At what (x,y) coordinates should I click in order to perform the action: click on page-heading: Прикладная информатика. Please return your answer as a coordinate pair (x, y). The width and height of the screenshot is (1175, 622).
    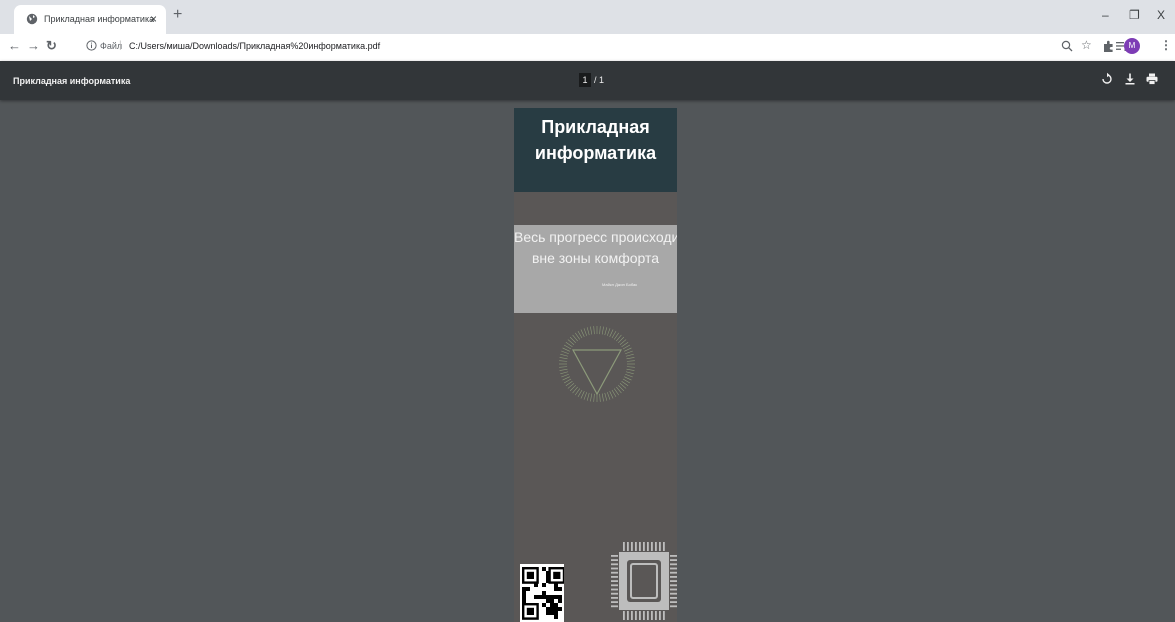
    Looking at the image, I should click on (595, 150).